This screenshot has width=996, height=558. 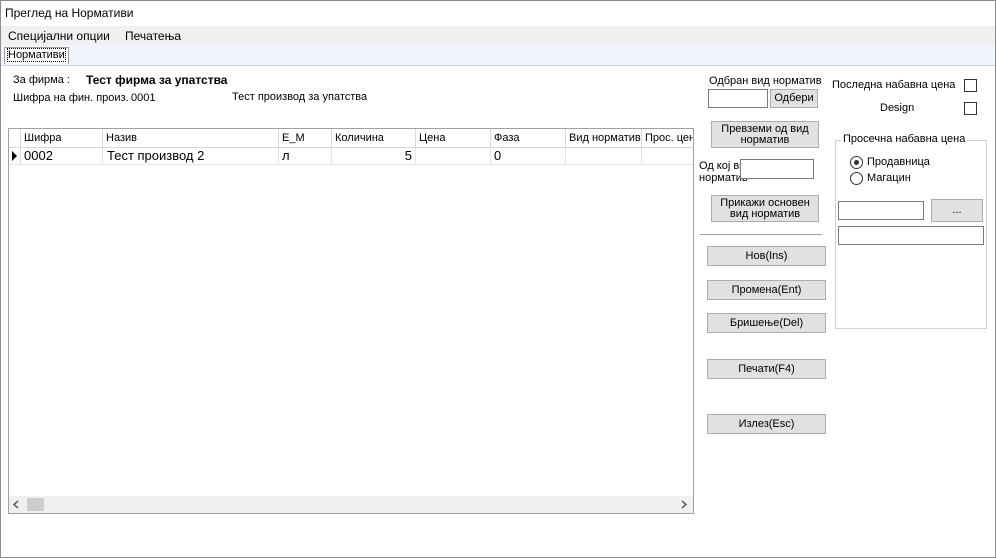 I want to click on cell-price, so click(x=453, y=156).